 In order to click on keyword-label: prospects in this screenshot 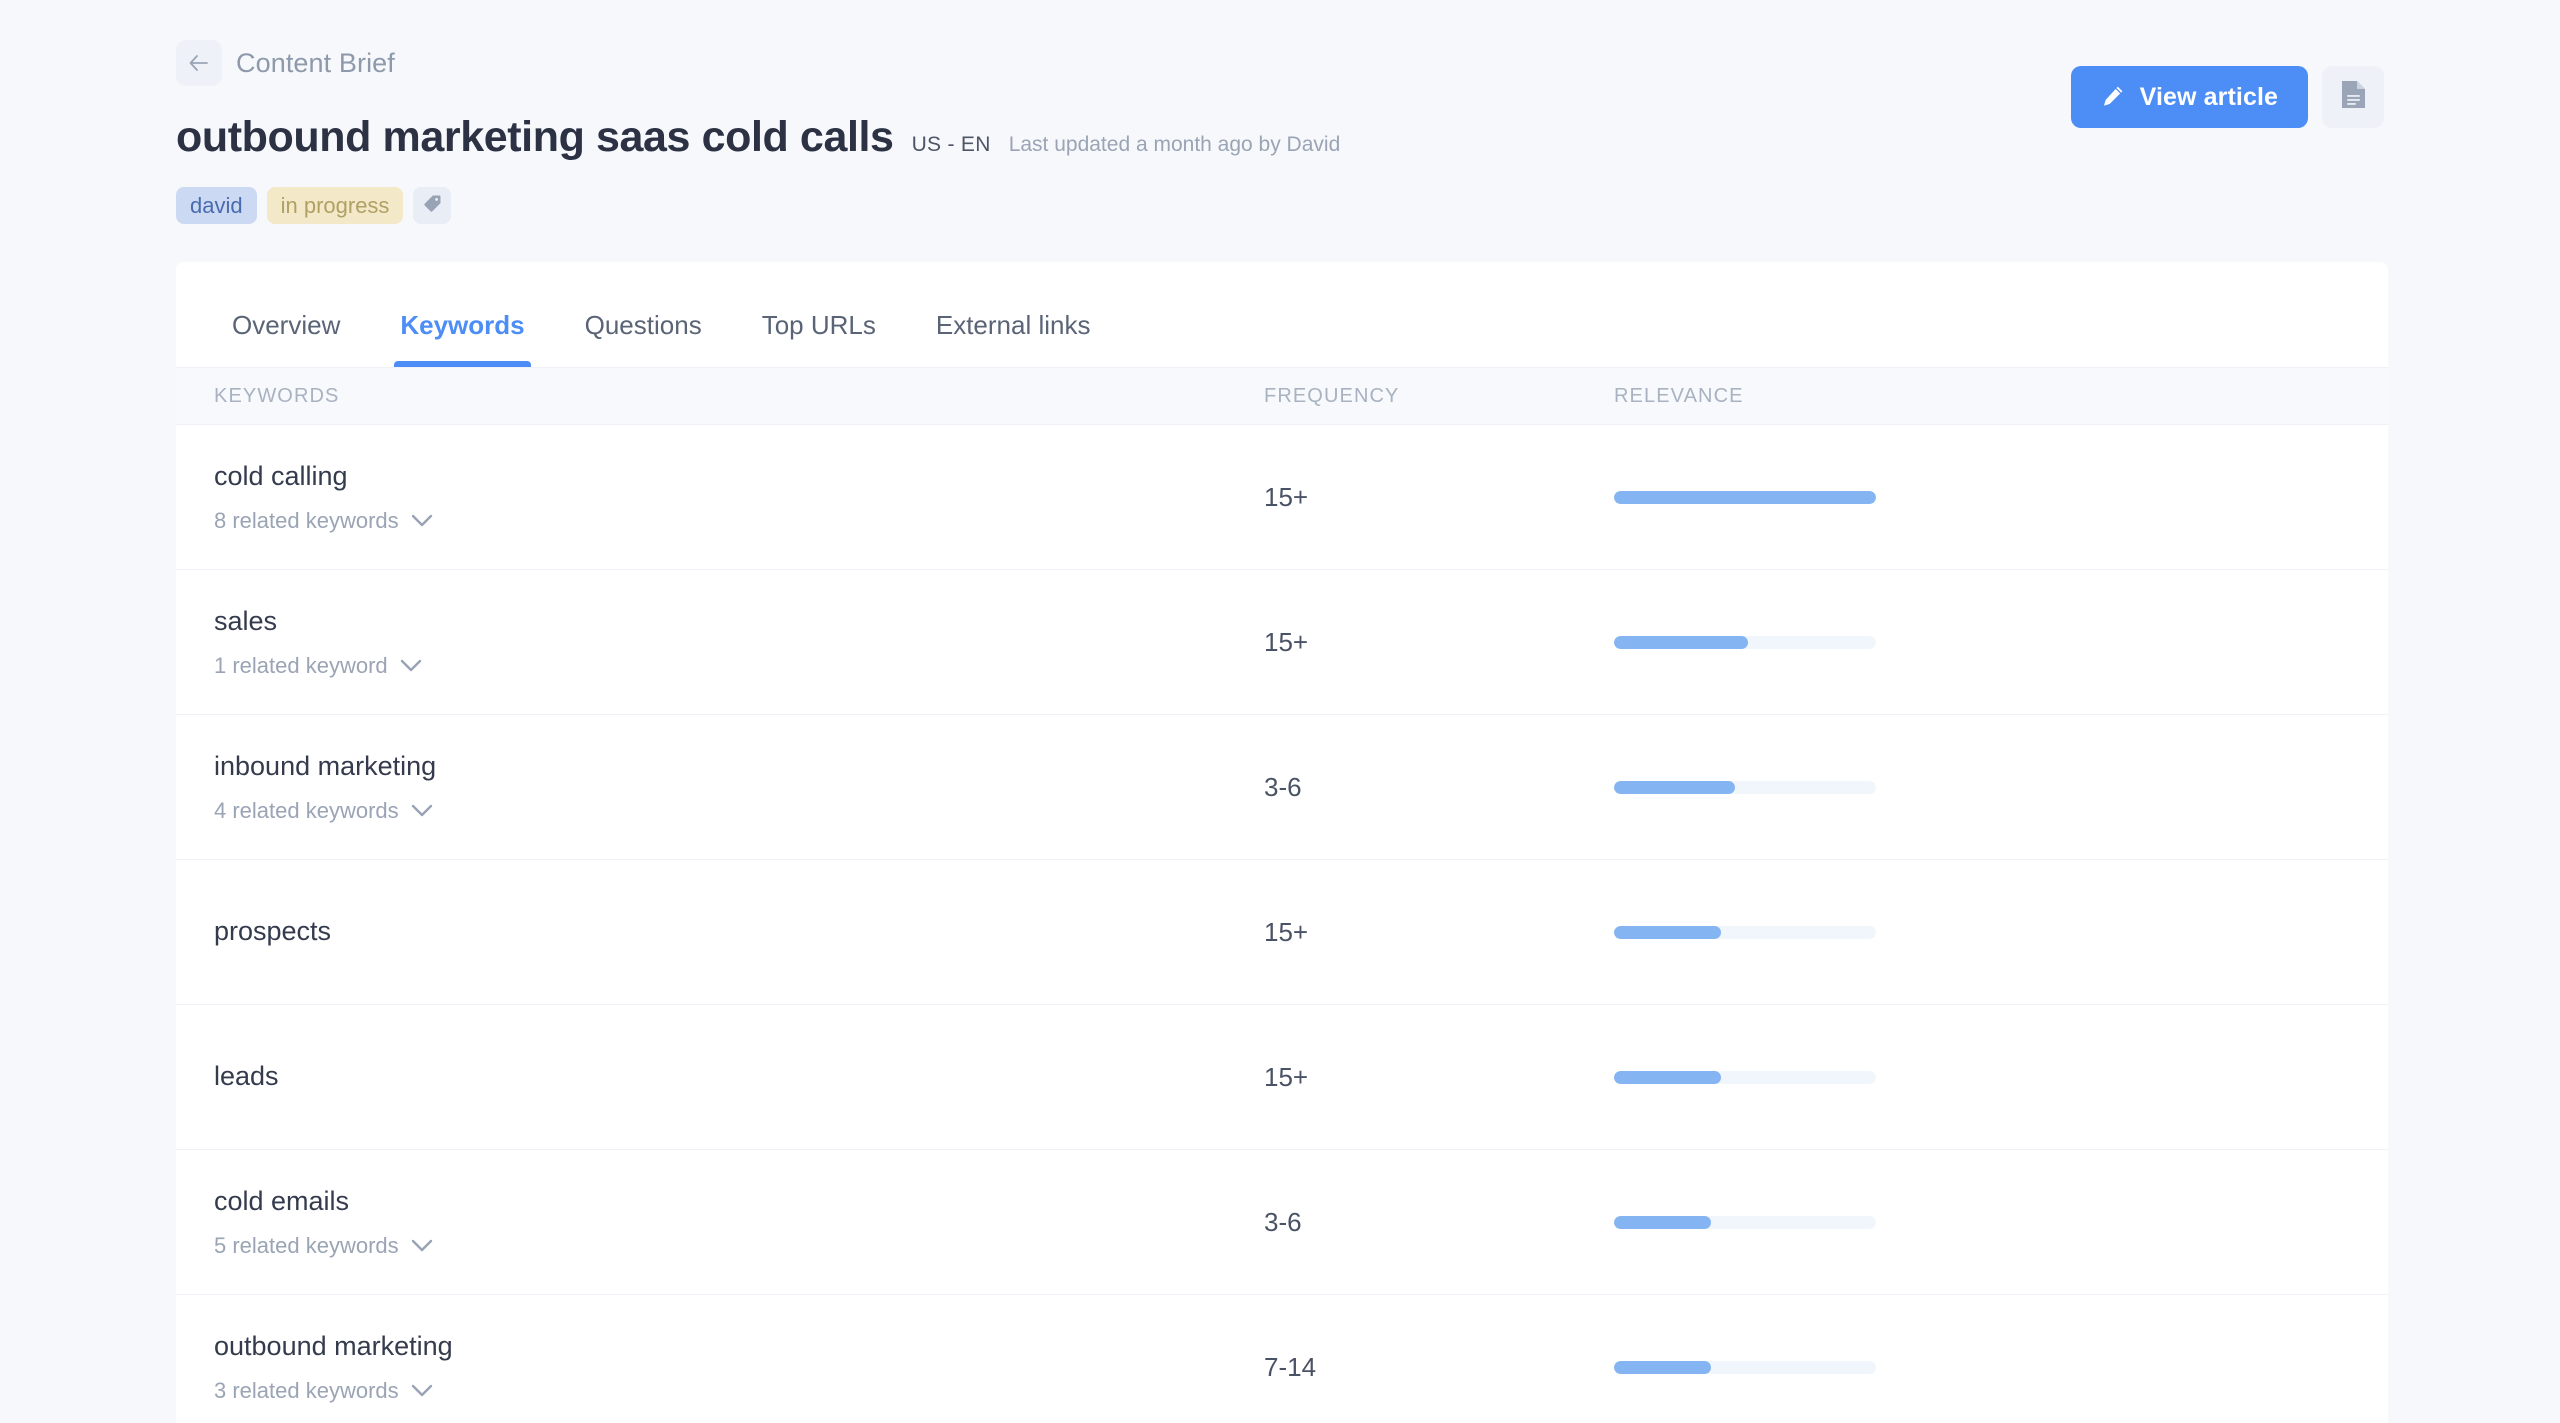, I will do `click(273, 931)`.